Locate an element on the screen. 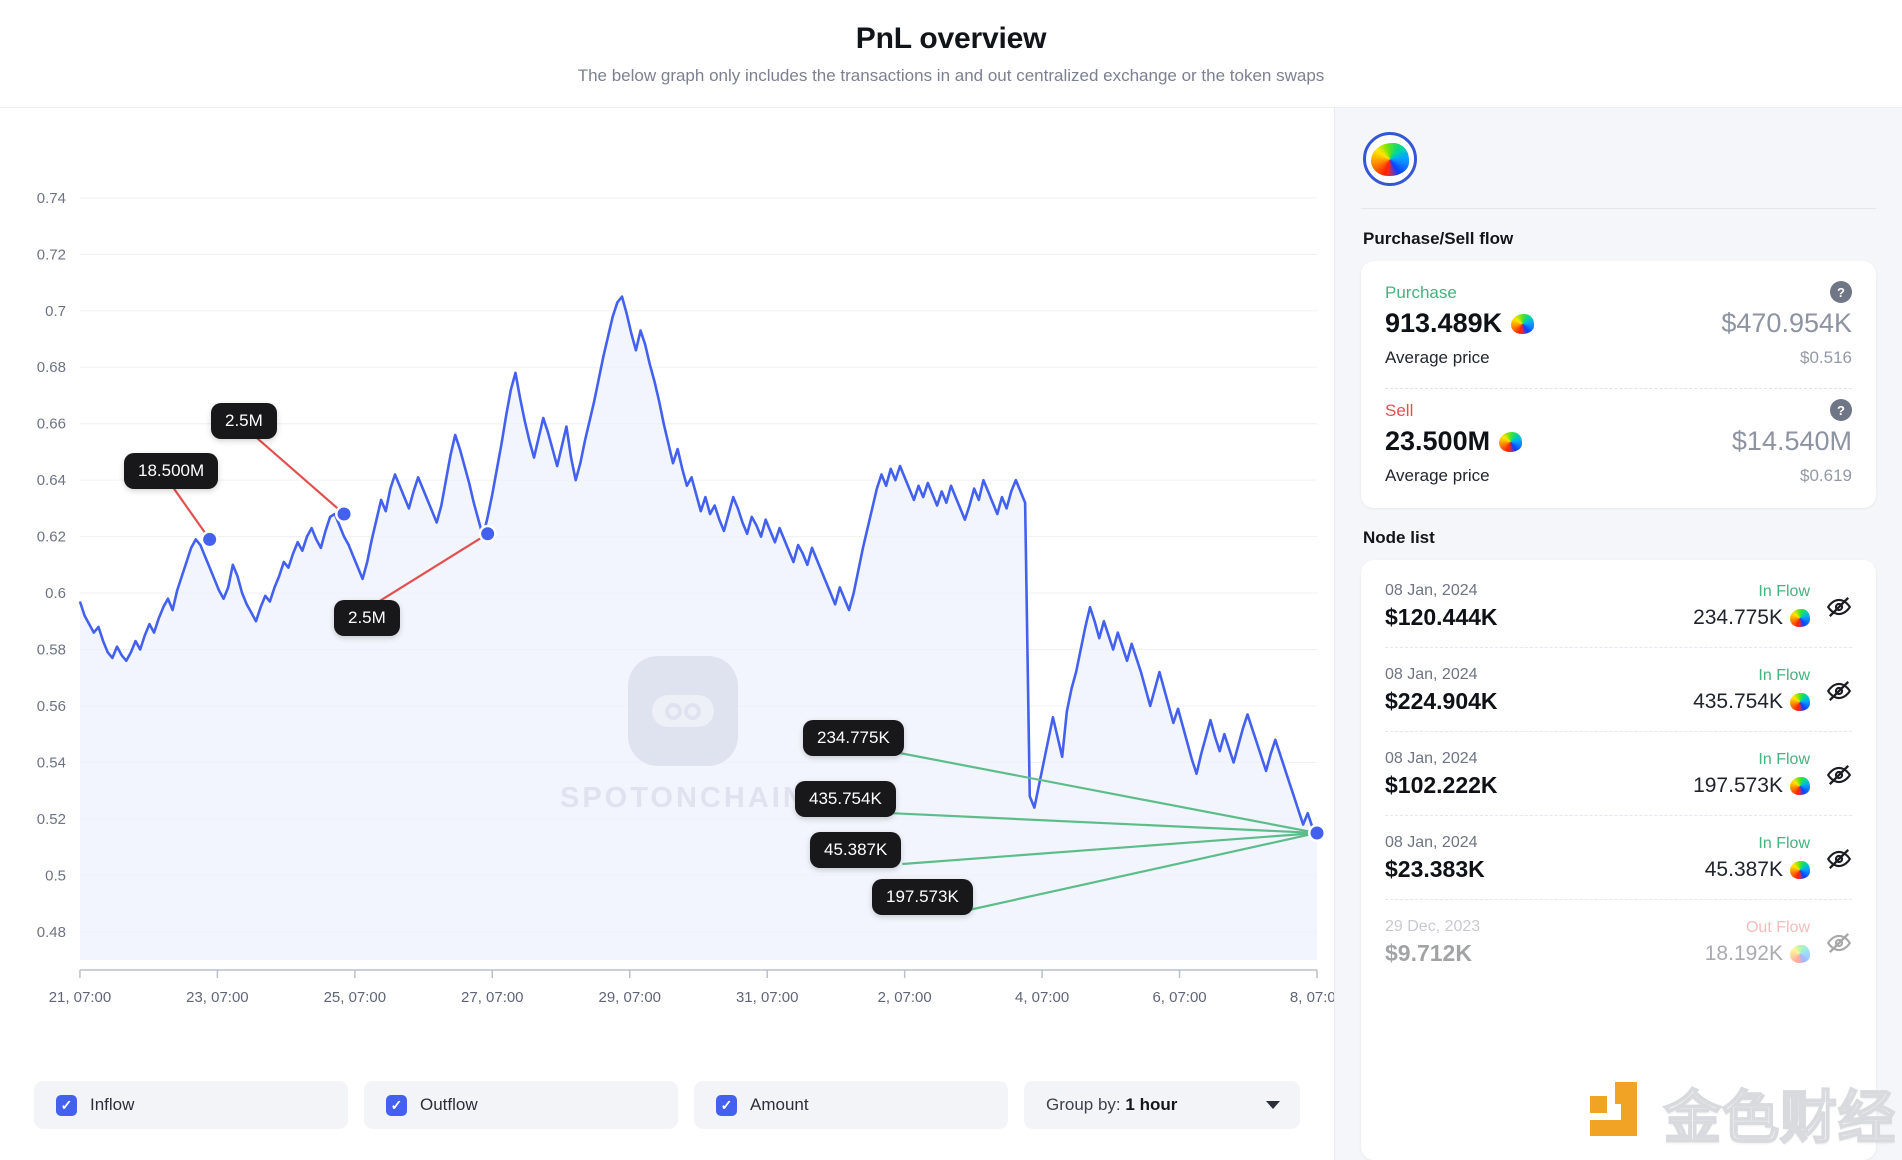 This screenshot has height=1160, width=1902. sell-help-icon: ? is located at coordinates (1841, 410).